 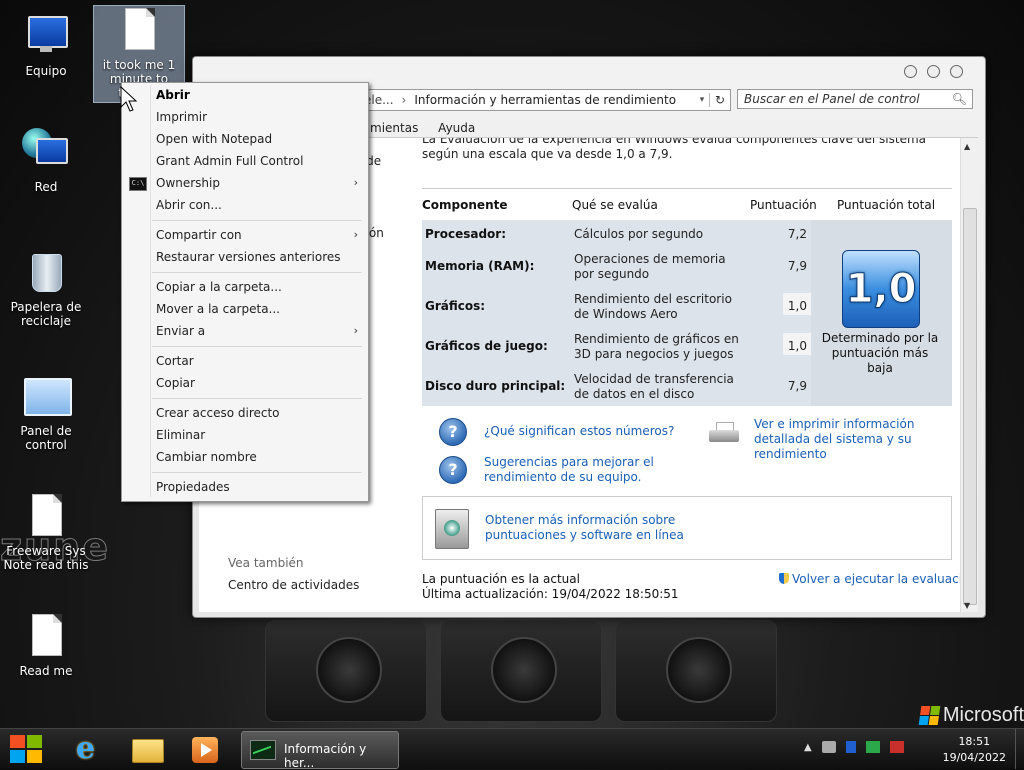 I want to click on start-button, so click(x=25, y=749).